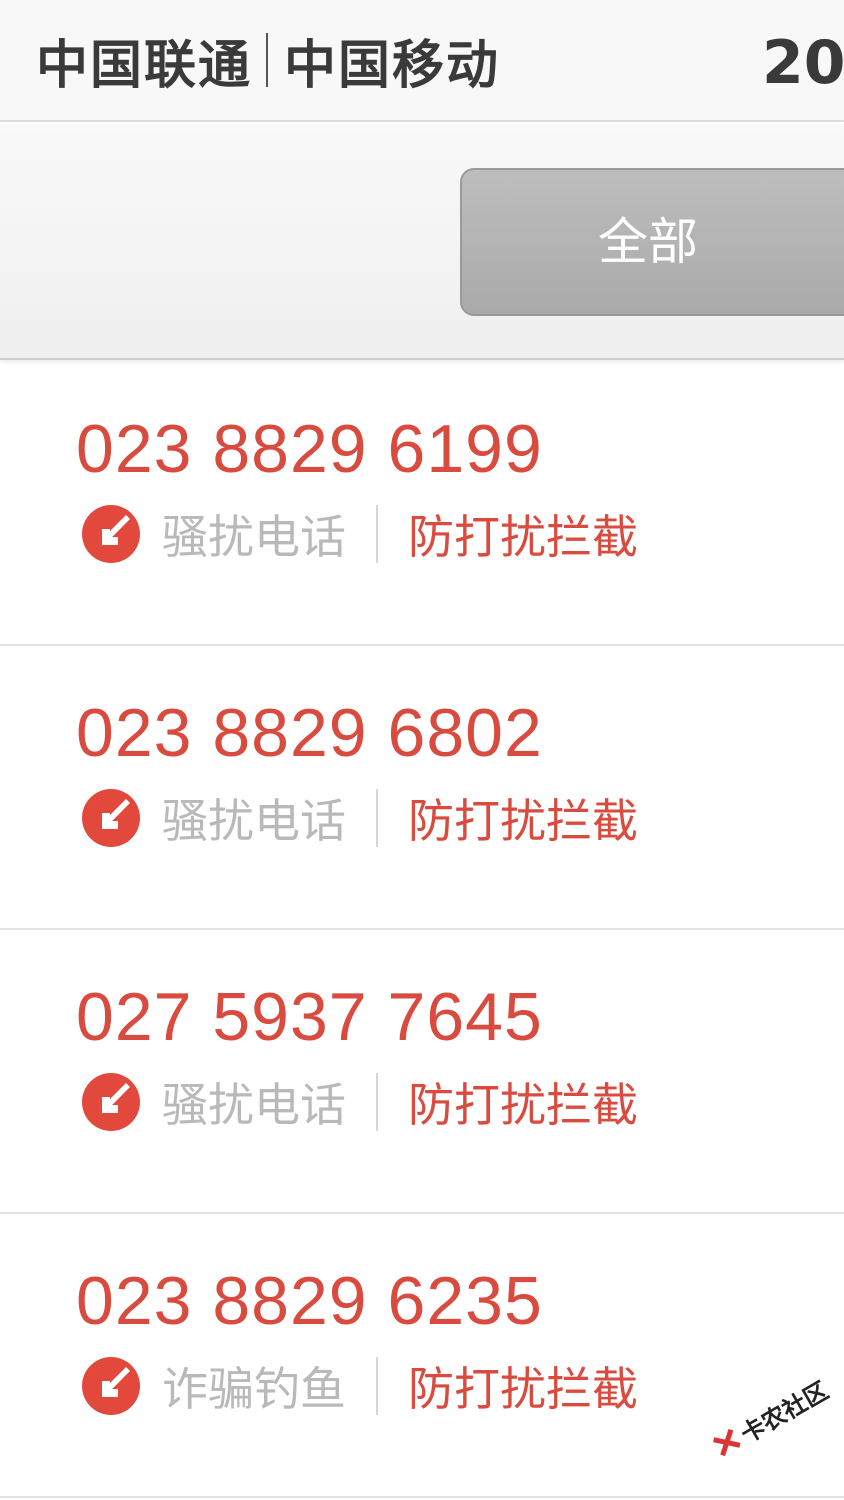 This screenshot has height=1500, width=844. What do you see at coordinates (254, 1389) in the screenshot?
I see `call-category: 诈骗钓鱼` at bounding box center [254, 1389].